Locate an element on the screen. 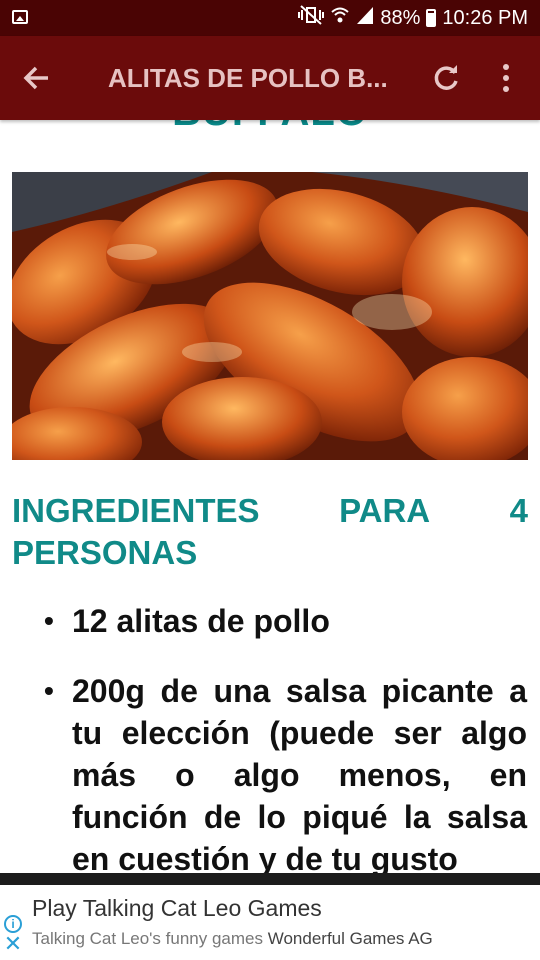 This screenshot has height=960, width=540. wifi-icon is located at coordinates (340, 18).